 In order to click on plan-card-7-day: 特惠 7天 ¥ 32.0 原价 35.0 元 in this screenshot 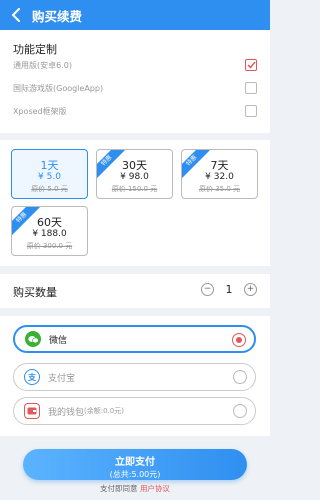, I will do `click(219, 174)`.